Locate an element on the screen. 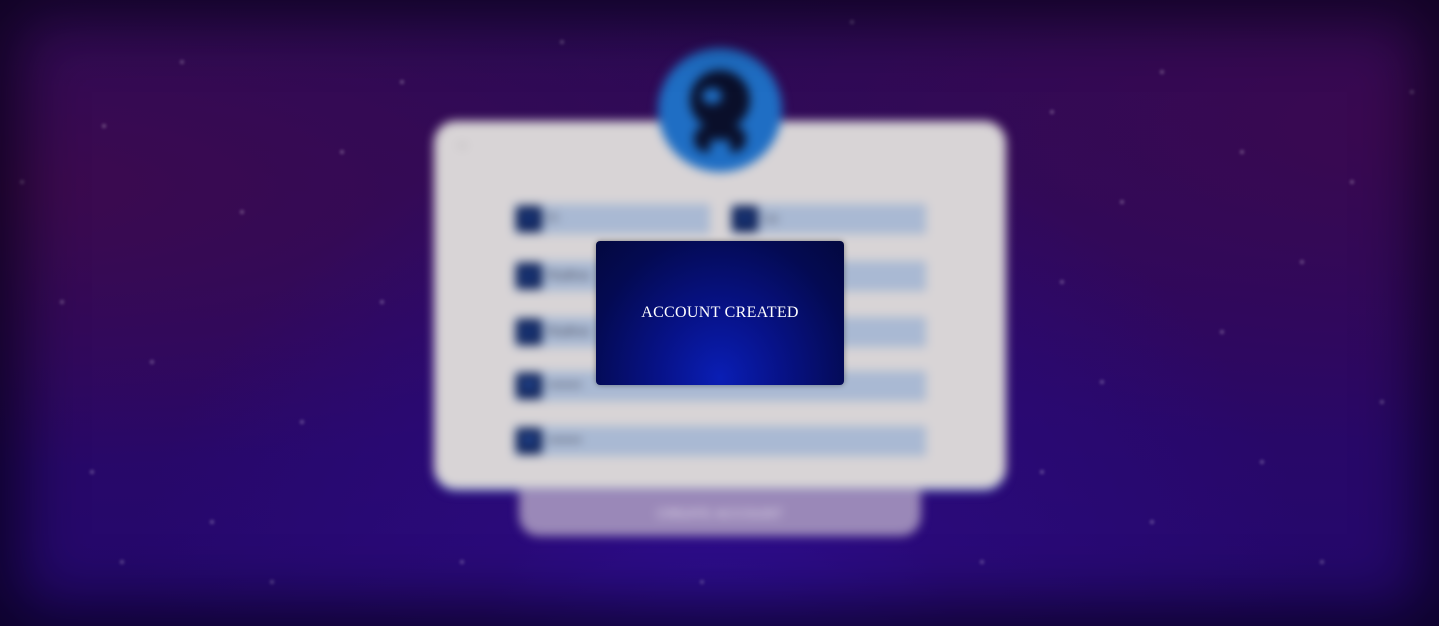 The width and height of the screenshot is (1439, 626). password-value: •••••••• is located at coordinates (565, 385).